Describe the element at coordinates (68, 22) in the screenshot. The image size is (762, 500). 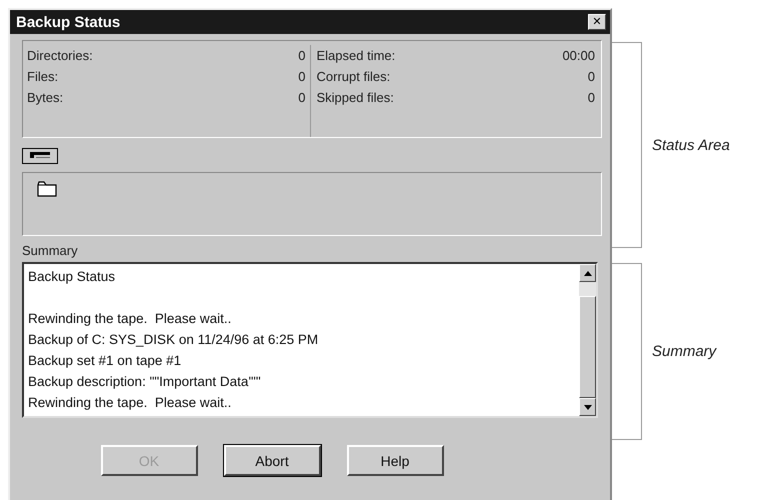
I see `window-title: Backup Status` at that location.